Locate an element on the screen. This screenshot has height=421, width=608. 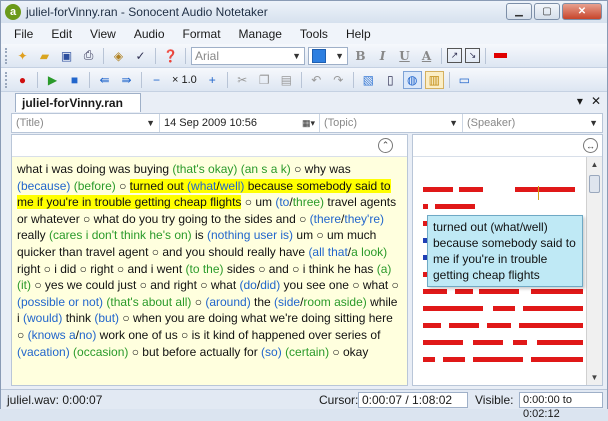
close-button: ✕ is located at coordinates (582, 11).